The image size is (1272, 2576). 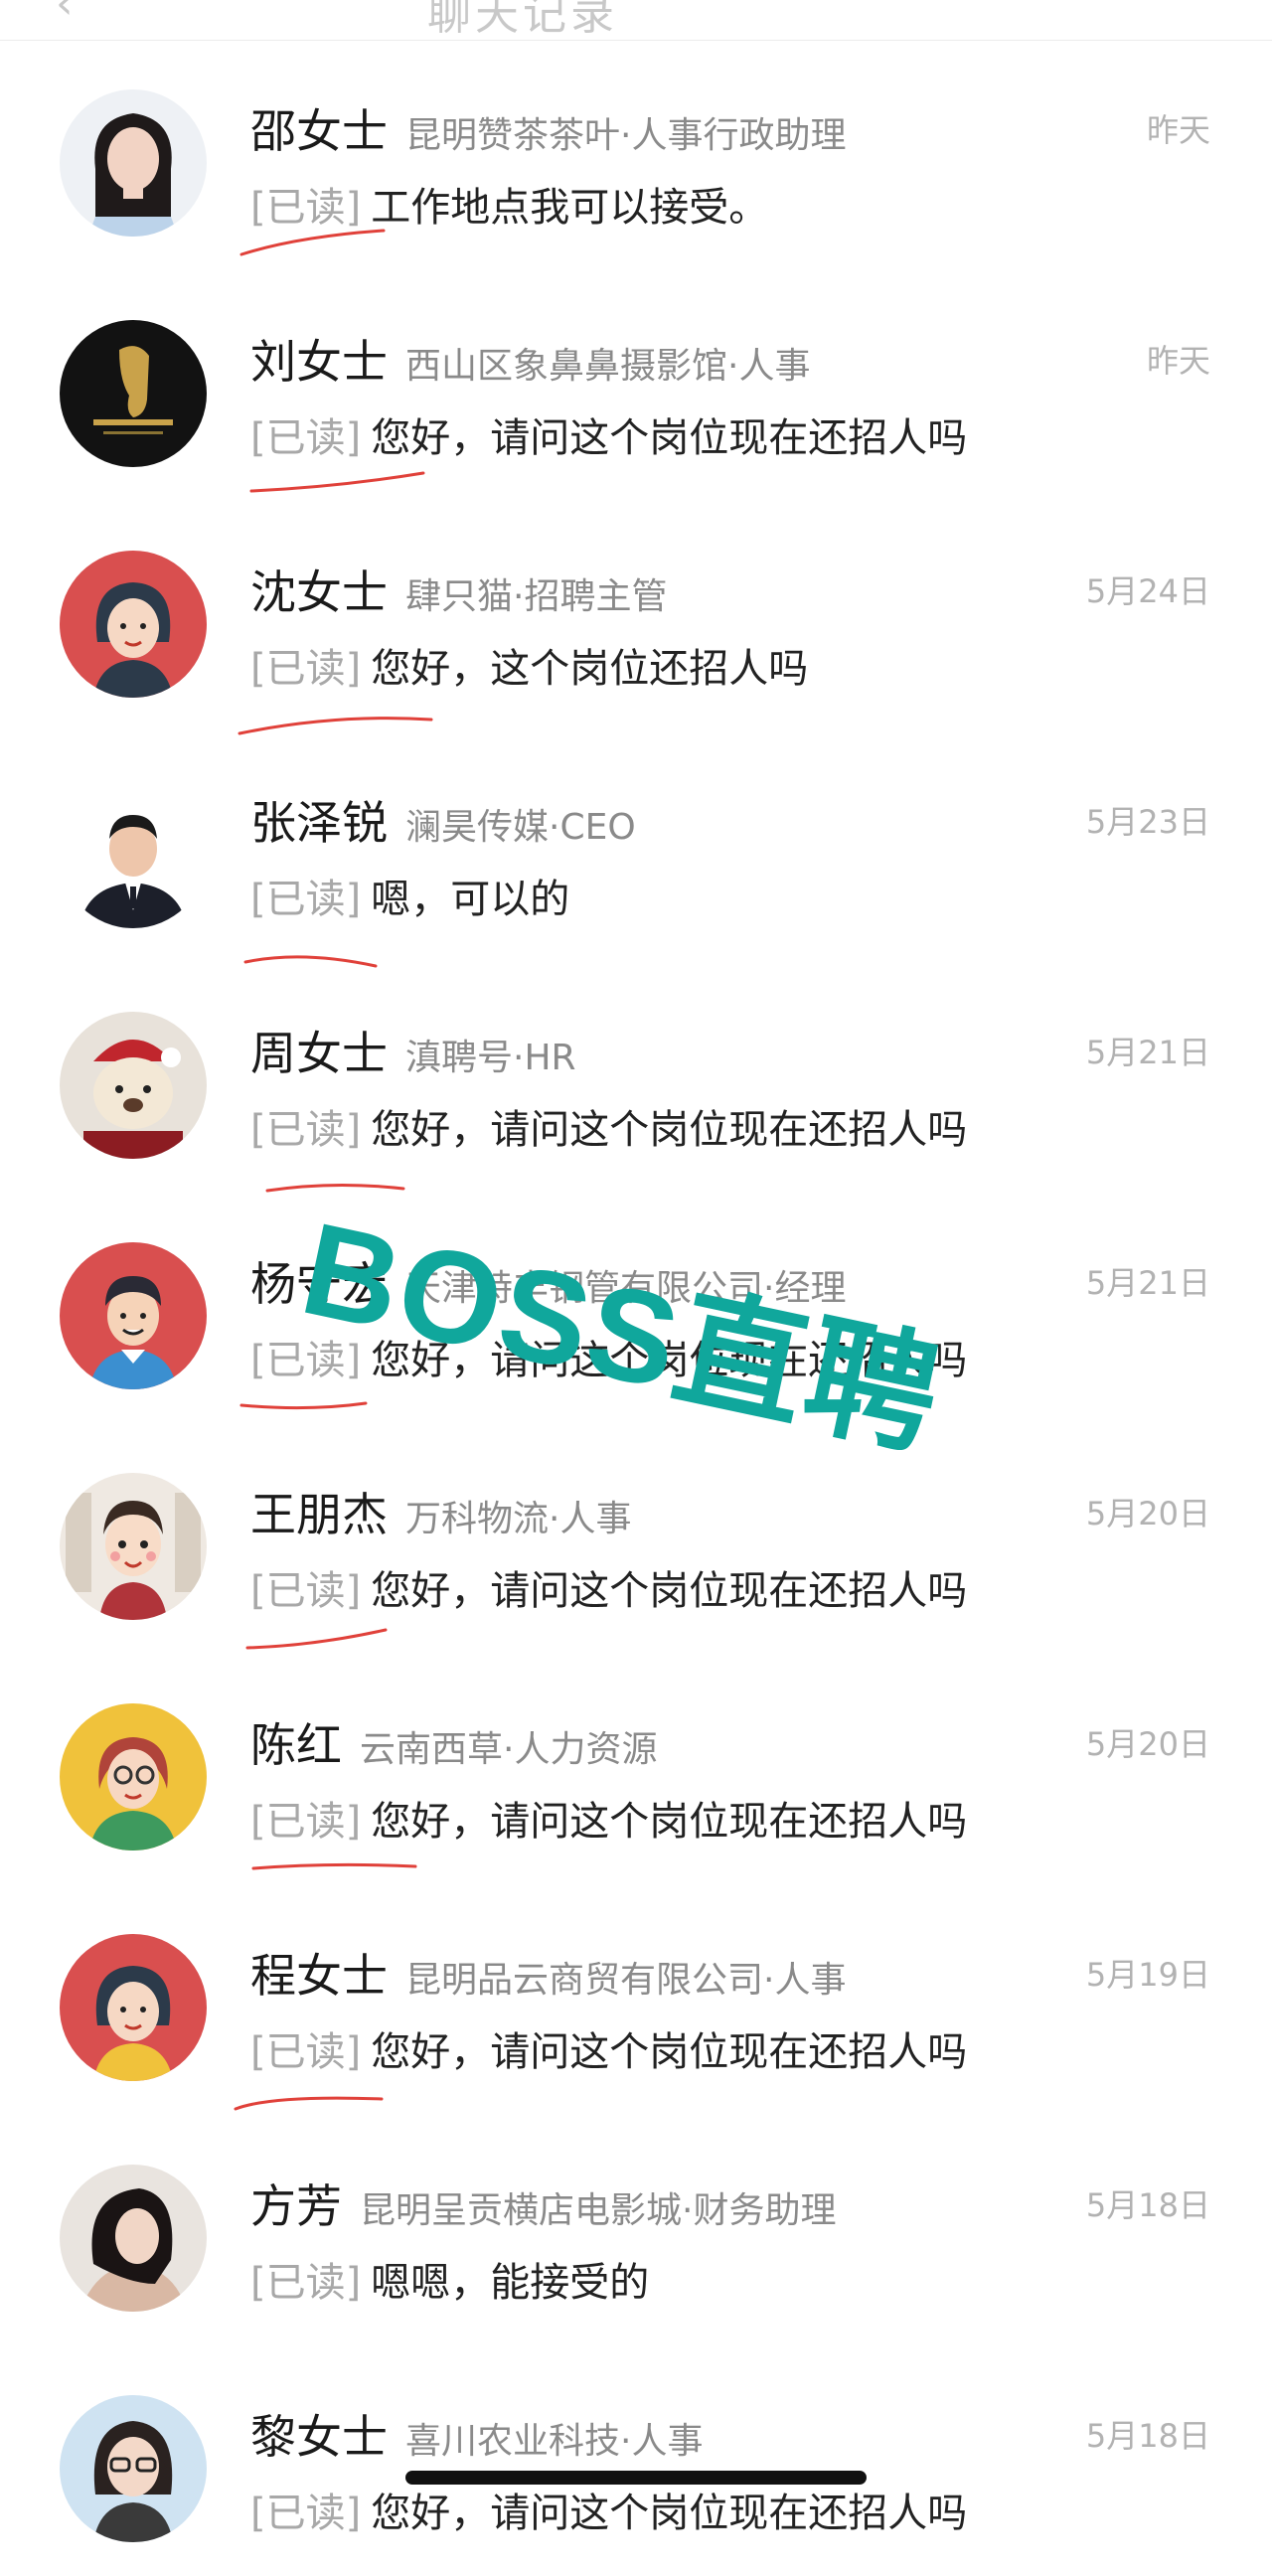 I want to click on conversation-item: 张泽锐 澜昊传媒·CEO 5月23日 [已读] 嗯，可以的, so click(x=636, y=849).